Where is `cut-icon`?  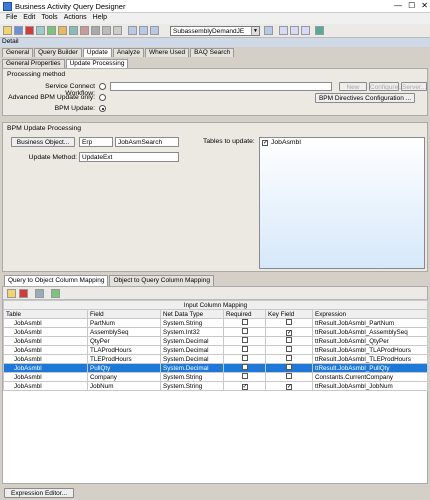 cut-icon is located at coordinates (95, 30).